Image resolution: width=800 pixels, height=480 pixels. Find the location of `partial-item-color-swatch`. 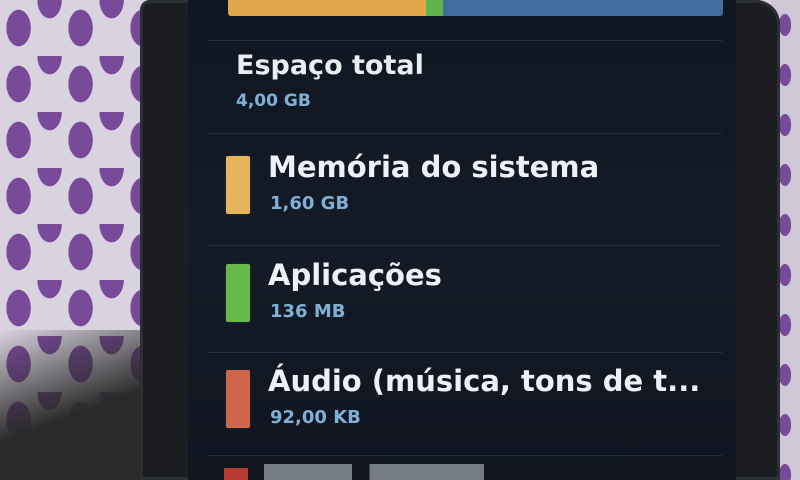

partial-item-color-swatch is located at coordinates (236, 474).